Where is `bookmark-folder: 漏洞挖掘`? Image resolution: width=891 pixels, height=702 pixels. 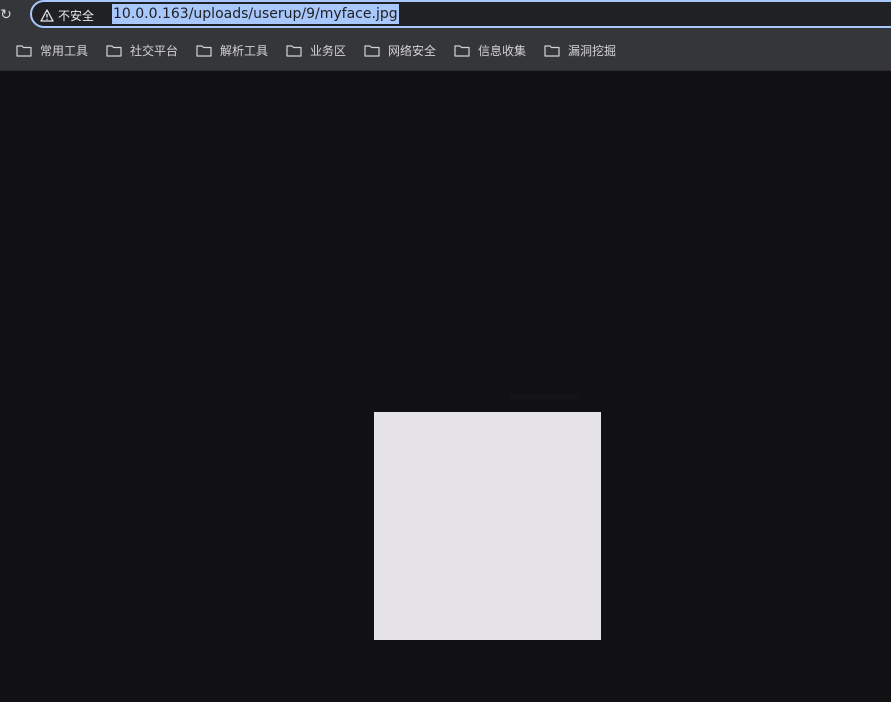
bookmark-folder: 漏洞挖掘 is located at coordinates (580, 50).